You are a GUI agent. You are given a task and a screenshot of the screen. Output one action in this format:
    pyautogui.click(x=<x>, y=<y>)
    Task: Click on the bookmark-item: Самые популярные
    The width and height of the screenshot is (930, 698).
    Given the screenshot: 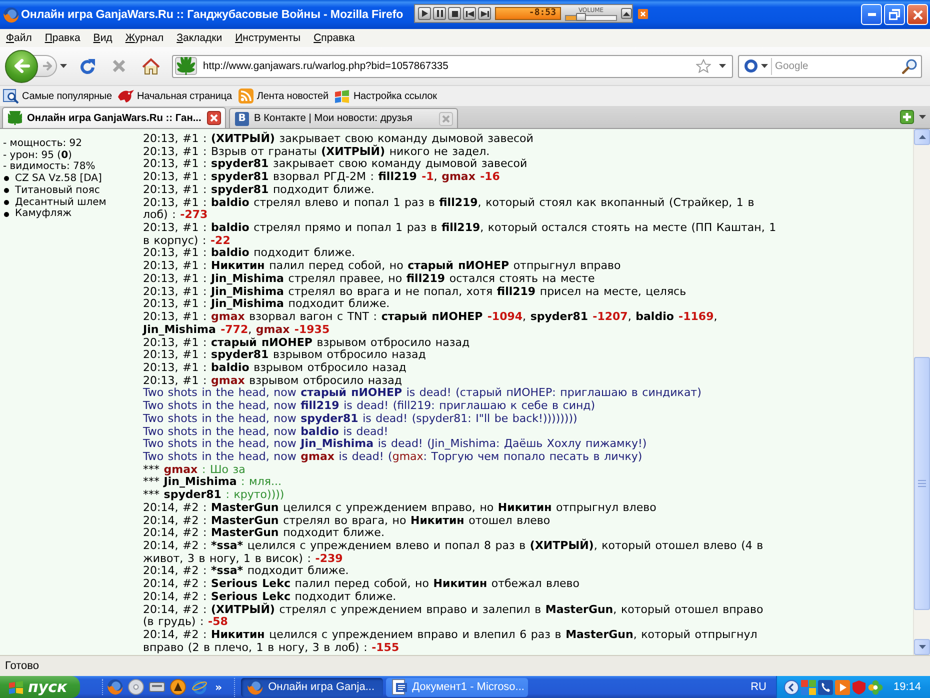 What is the action you would take?
    pyautogui.click(x=57, y=96)
    